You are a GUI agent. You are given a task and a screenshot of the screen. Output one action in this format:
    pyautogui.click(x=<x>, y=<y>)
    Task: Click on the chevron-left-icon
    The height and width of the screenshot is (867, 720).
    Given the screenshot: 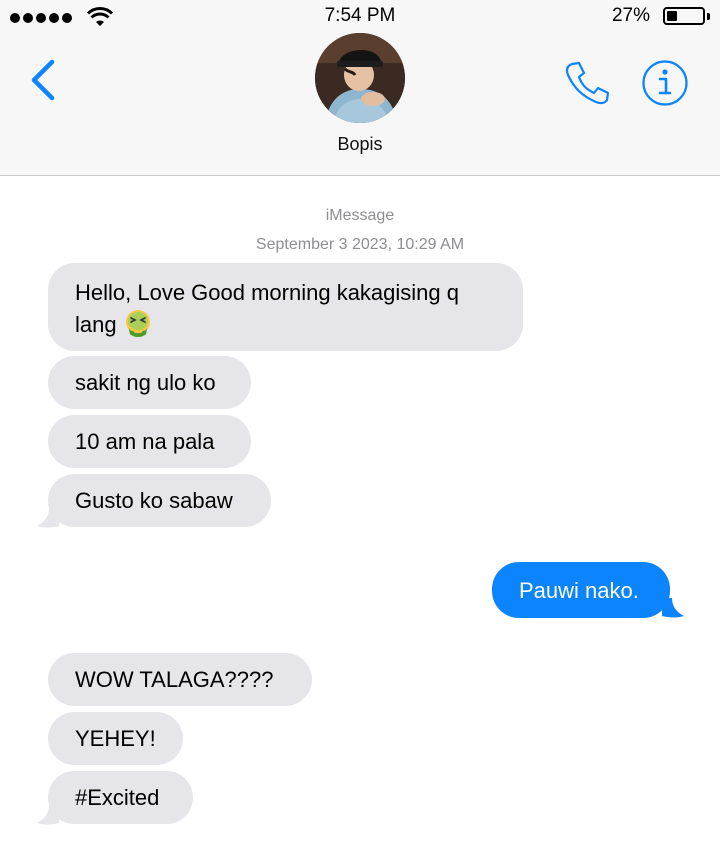 What is the action you would take?
    pyautogui.click(x=43, y=80)
    